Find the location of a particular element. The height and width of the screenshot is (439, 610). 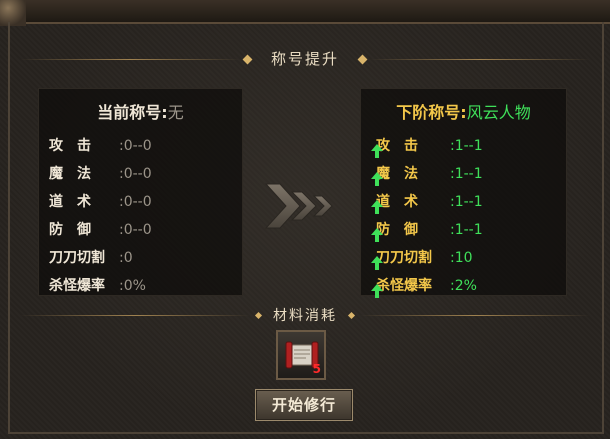

stat-row: 杀怪爆率 :0% is located at coordinates (97, 285).